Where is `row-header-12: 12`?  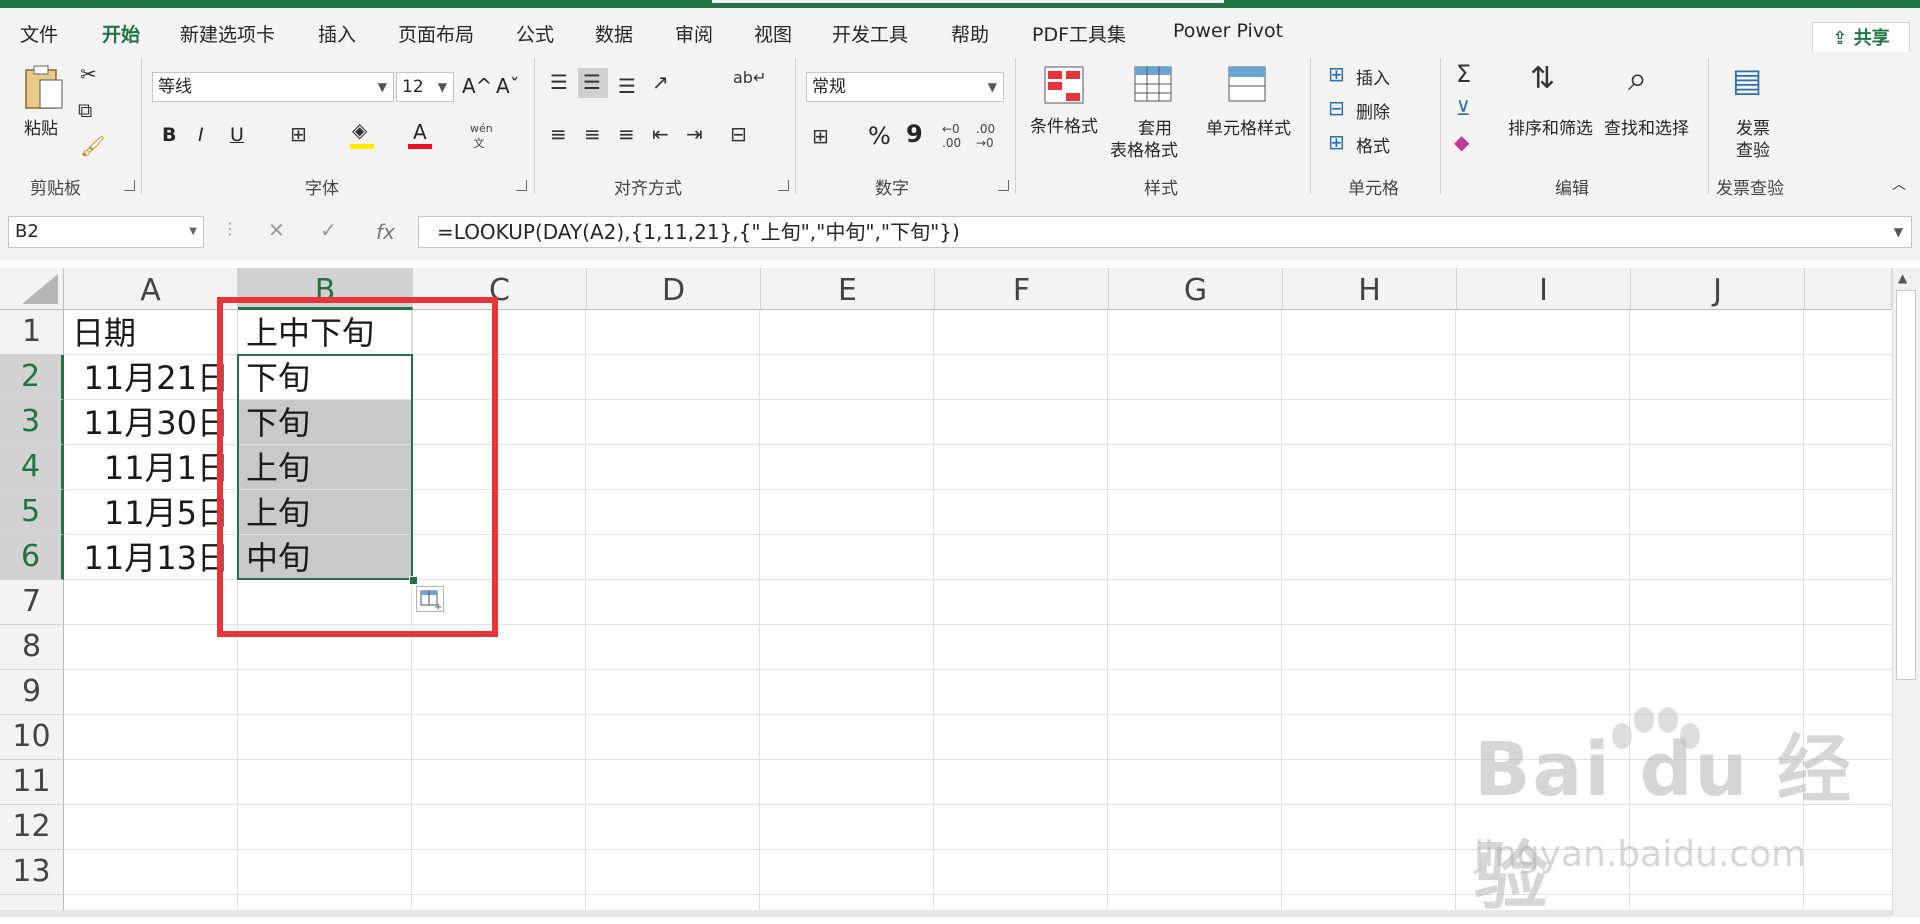 row-header-12: 12 is located at coordinates (32, 827).